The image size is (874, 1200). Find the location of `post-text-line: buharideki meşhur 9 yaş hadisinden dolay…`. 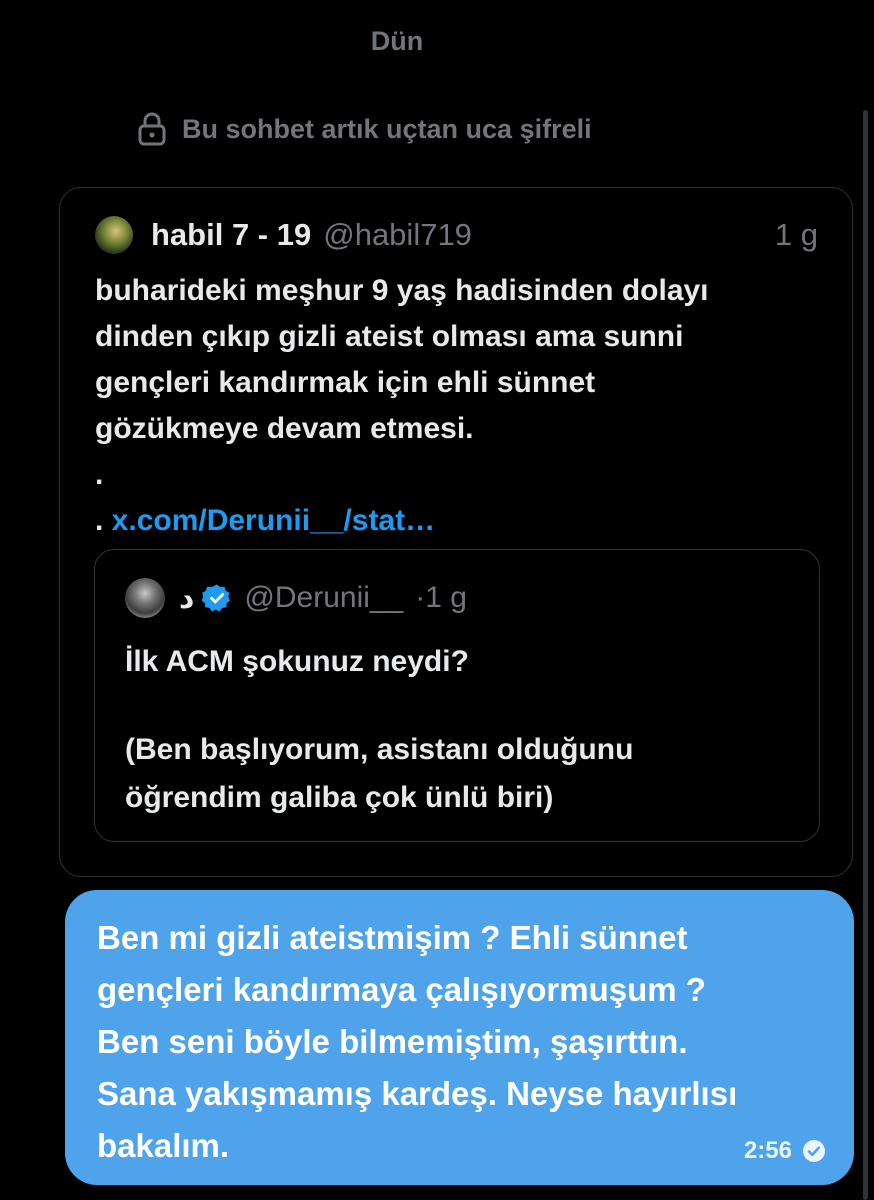

post-text-line: buharideki meşhur 9 yaş hadisinden dolay… is located at coordinates (402, 290).